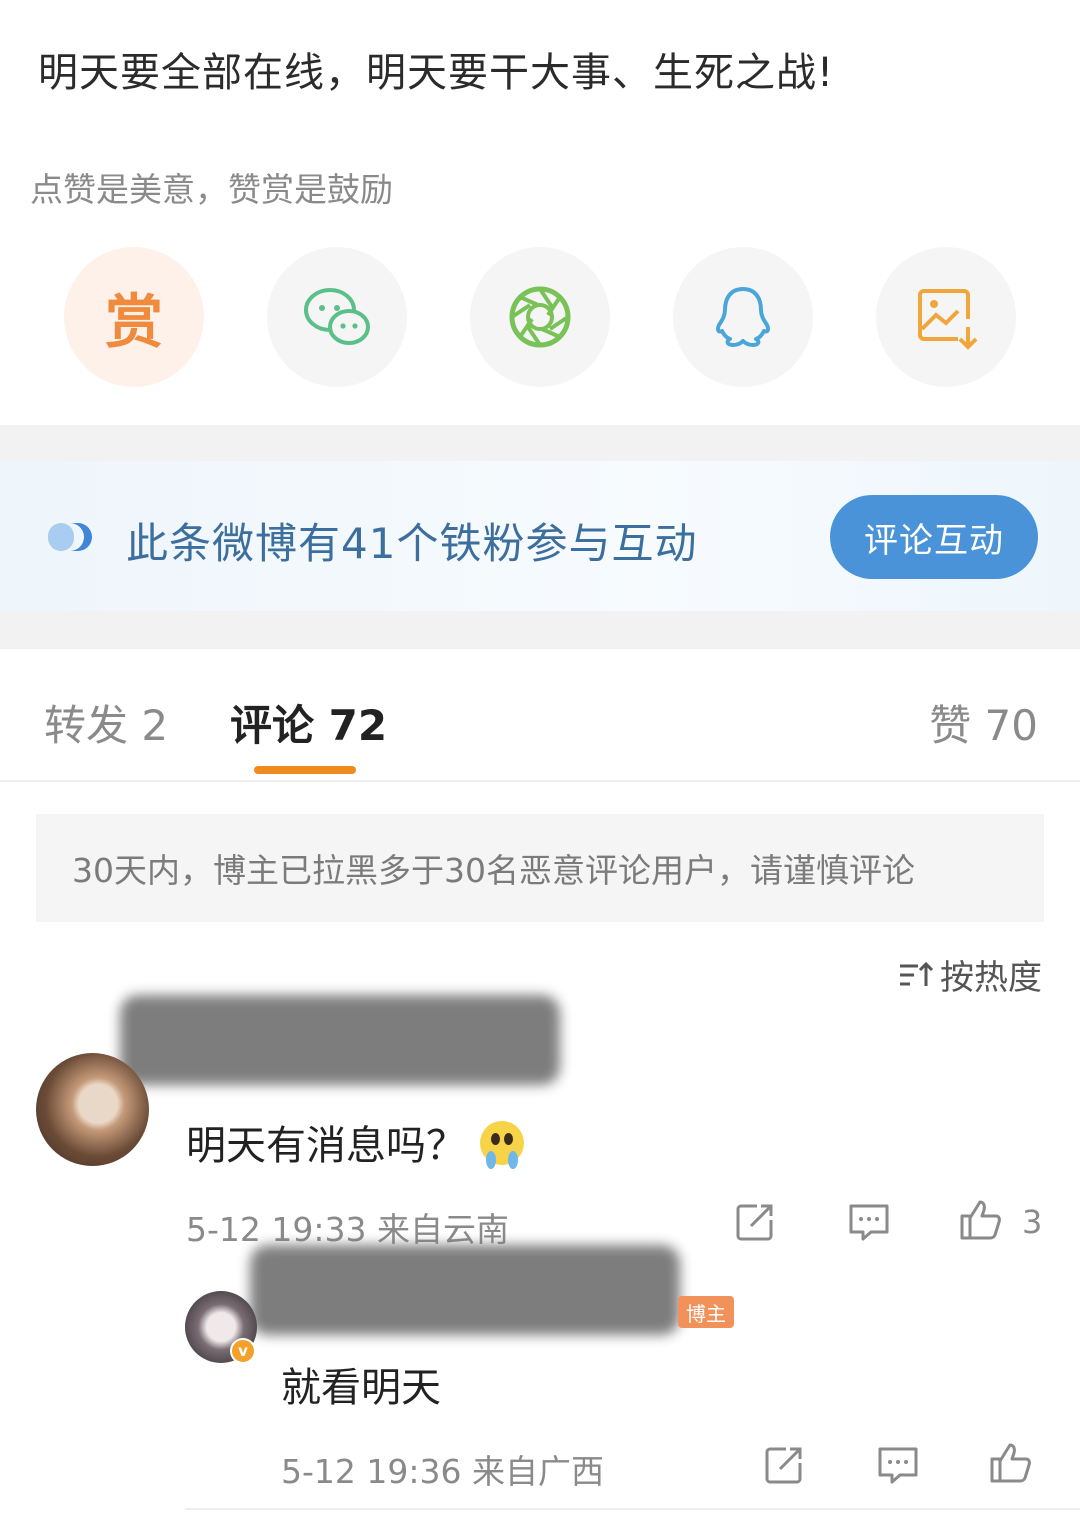  I want to click on sort-button: 按热度, so click(970, 974).